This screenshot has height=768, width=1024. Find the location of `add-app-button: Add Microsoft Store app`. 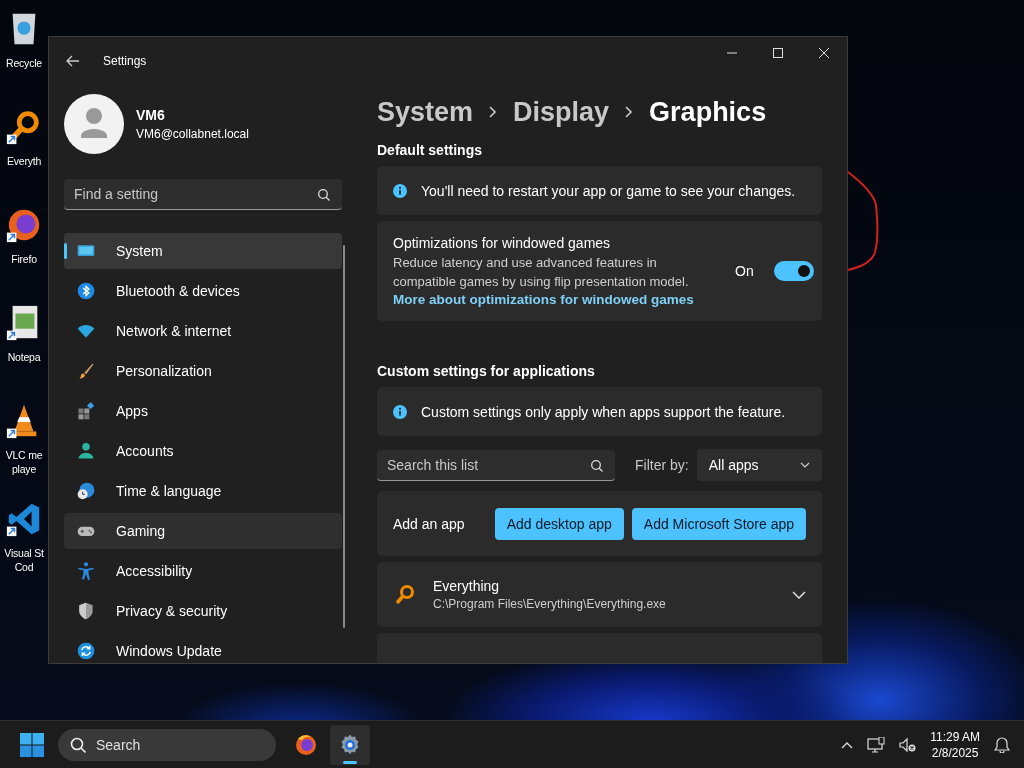

add-app-button: Add Microsoft Store app is located at coordinates (718, 523).